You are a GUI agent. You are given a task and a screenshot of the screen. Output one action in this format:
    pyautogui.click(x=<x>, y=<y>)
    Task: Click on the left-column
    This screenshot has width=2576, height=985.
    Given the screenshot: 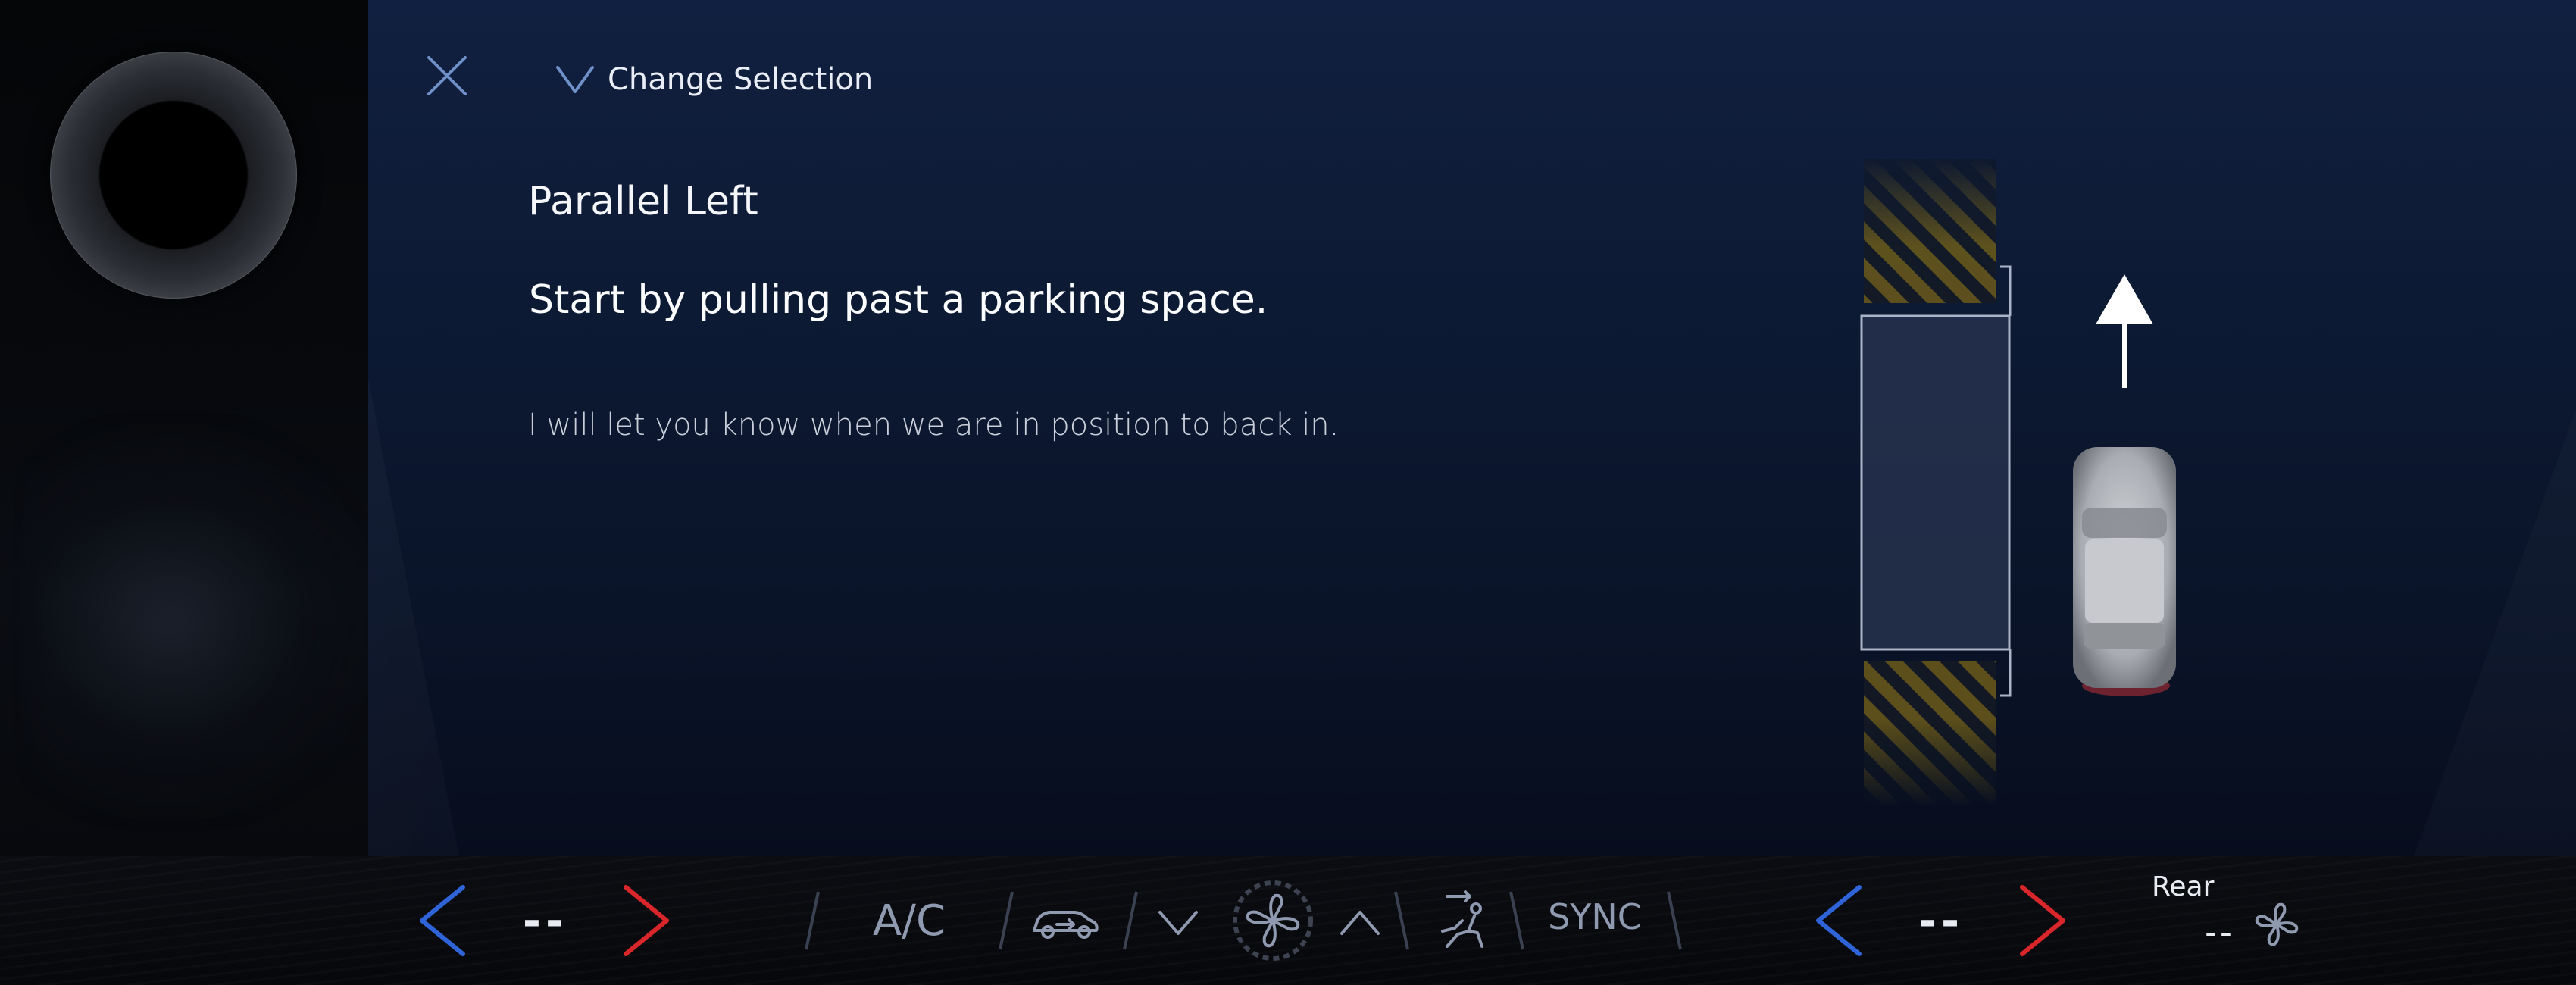 What is the action you would take?
    pyautogui.click(x=184, y=492)
    